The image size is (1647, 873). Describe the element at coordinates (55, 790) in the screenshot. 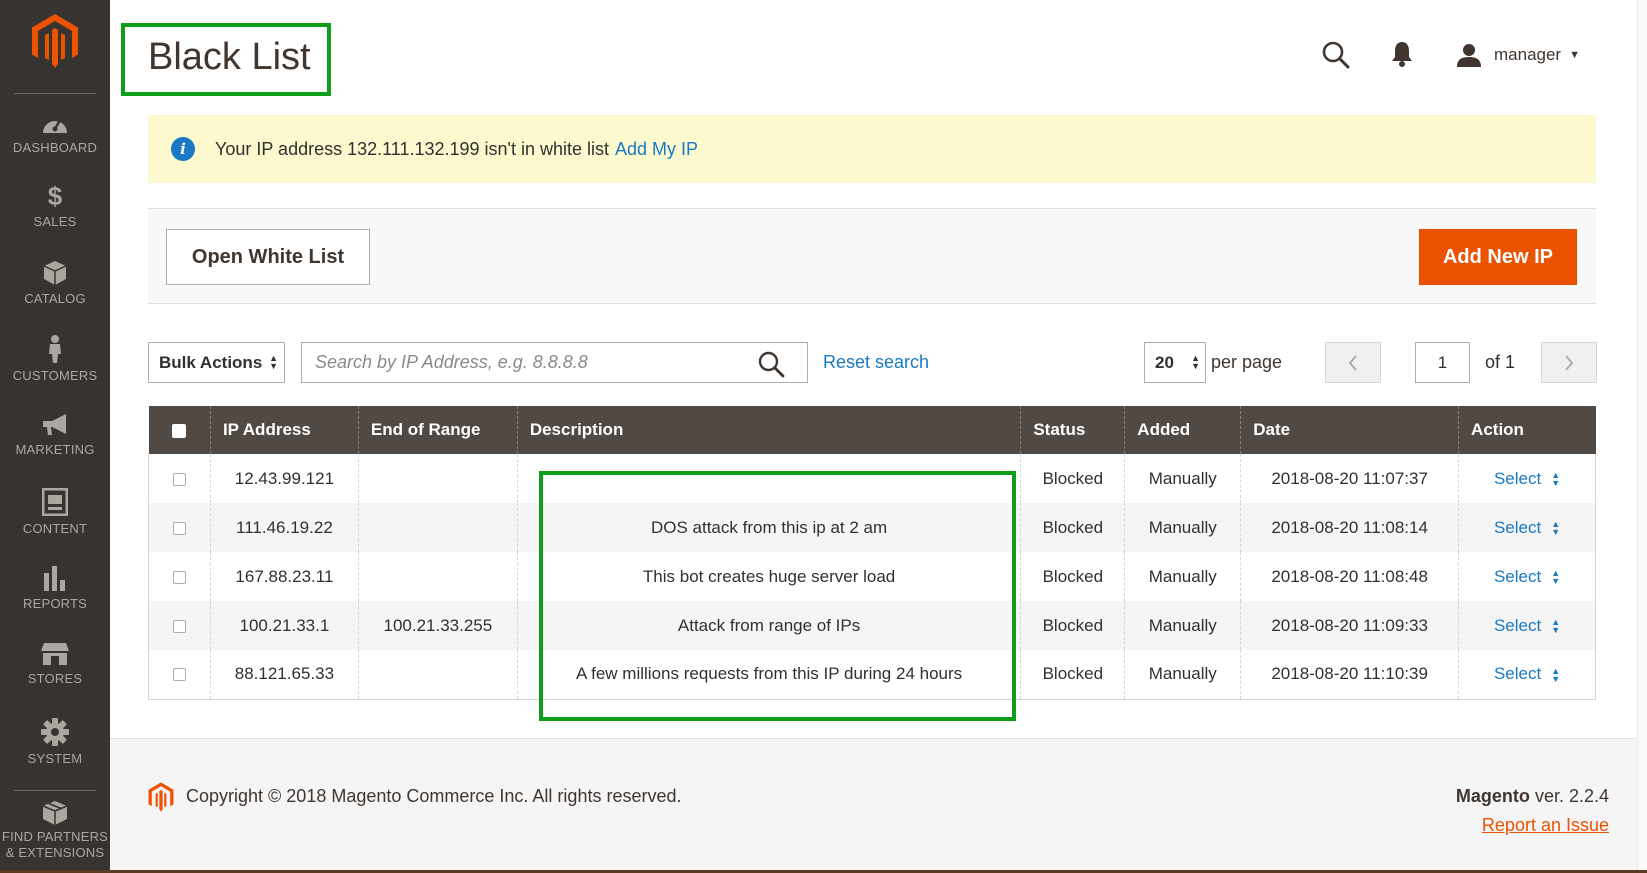

I see `sidebar-divider` at that location.